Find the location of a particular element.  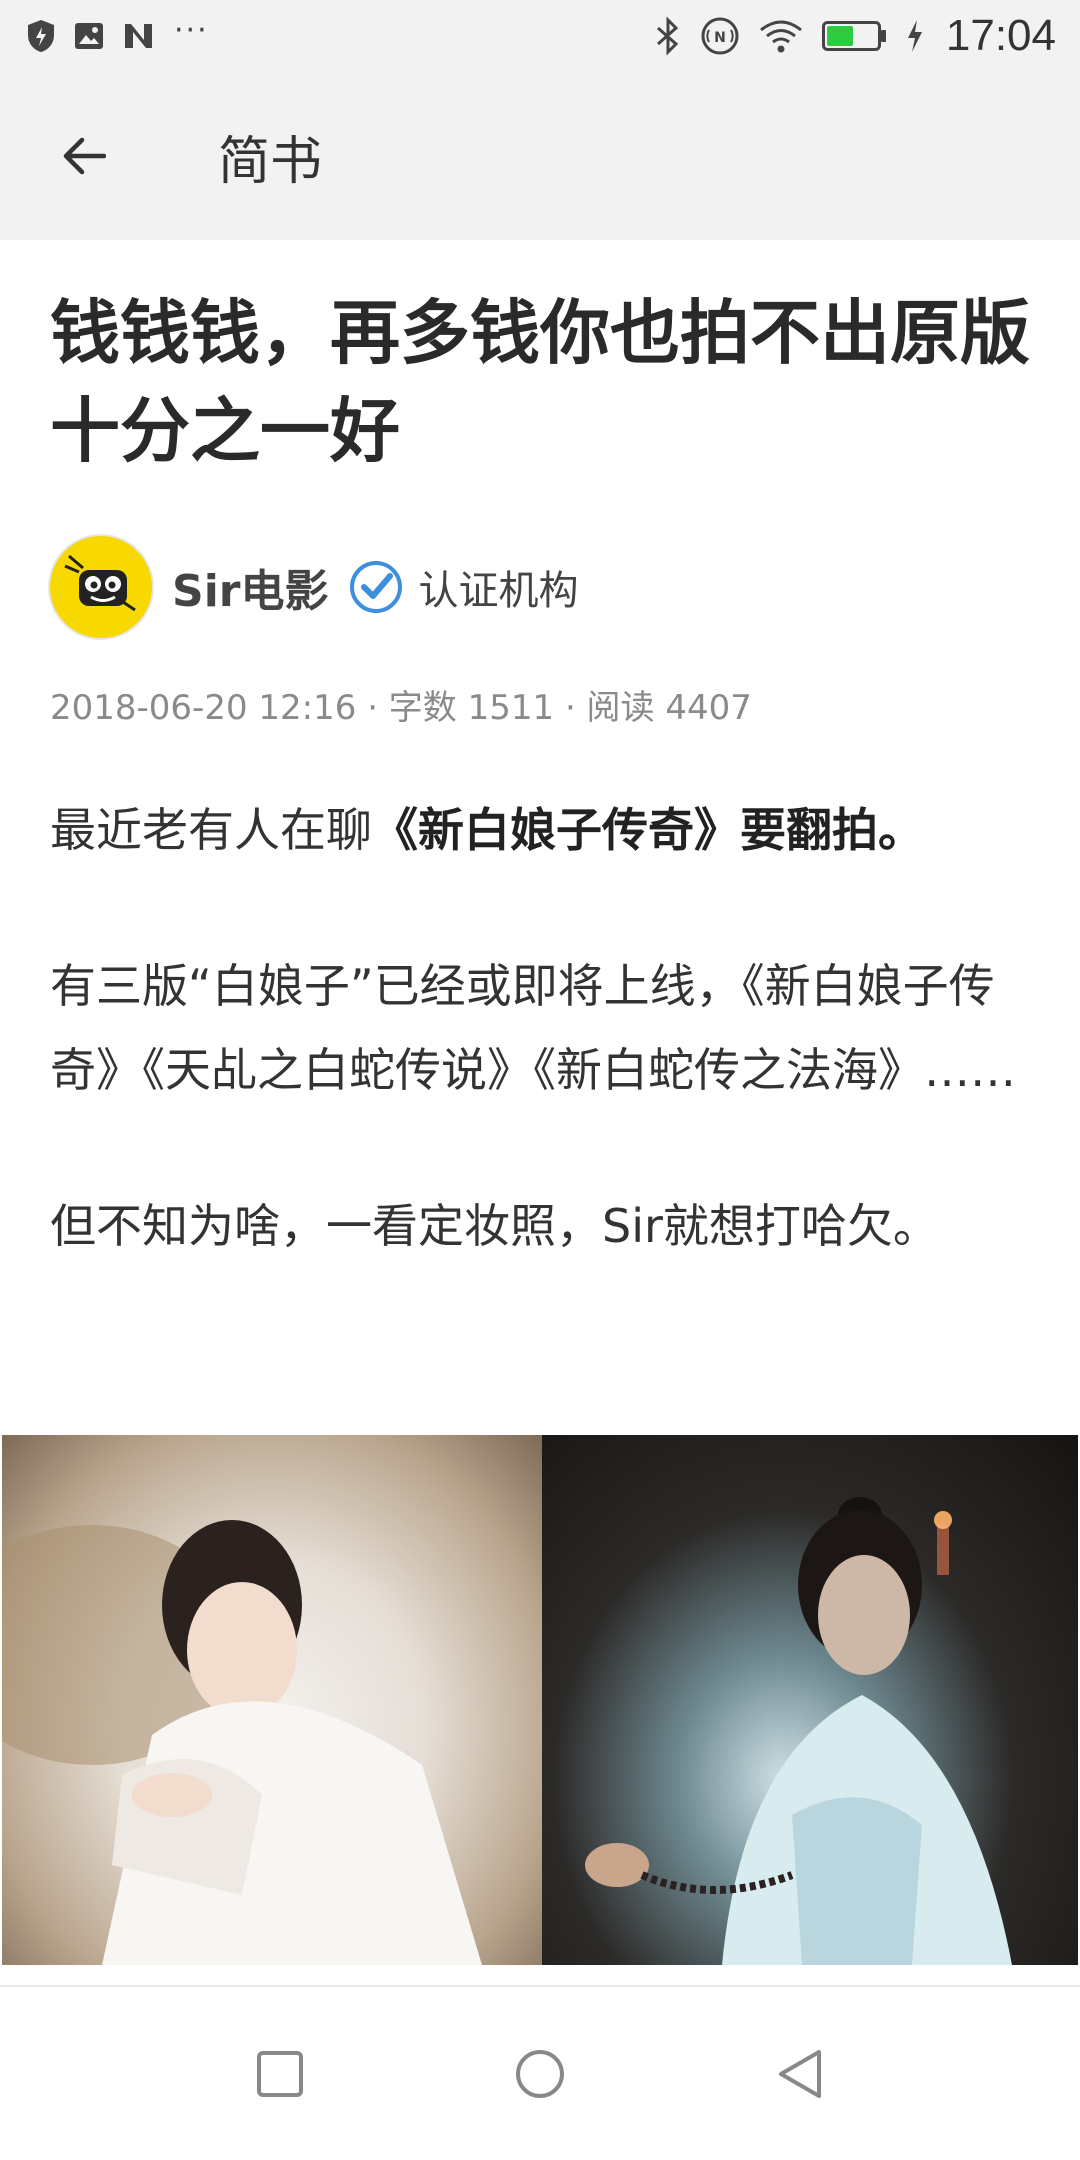

paragraph-1: 最近老有人在聊《新白娘子传奇》要翻拍。 is located at coordinates (542, 830).